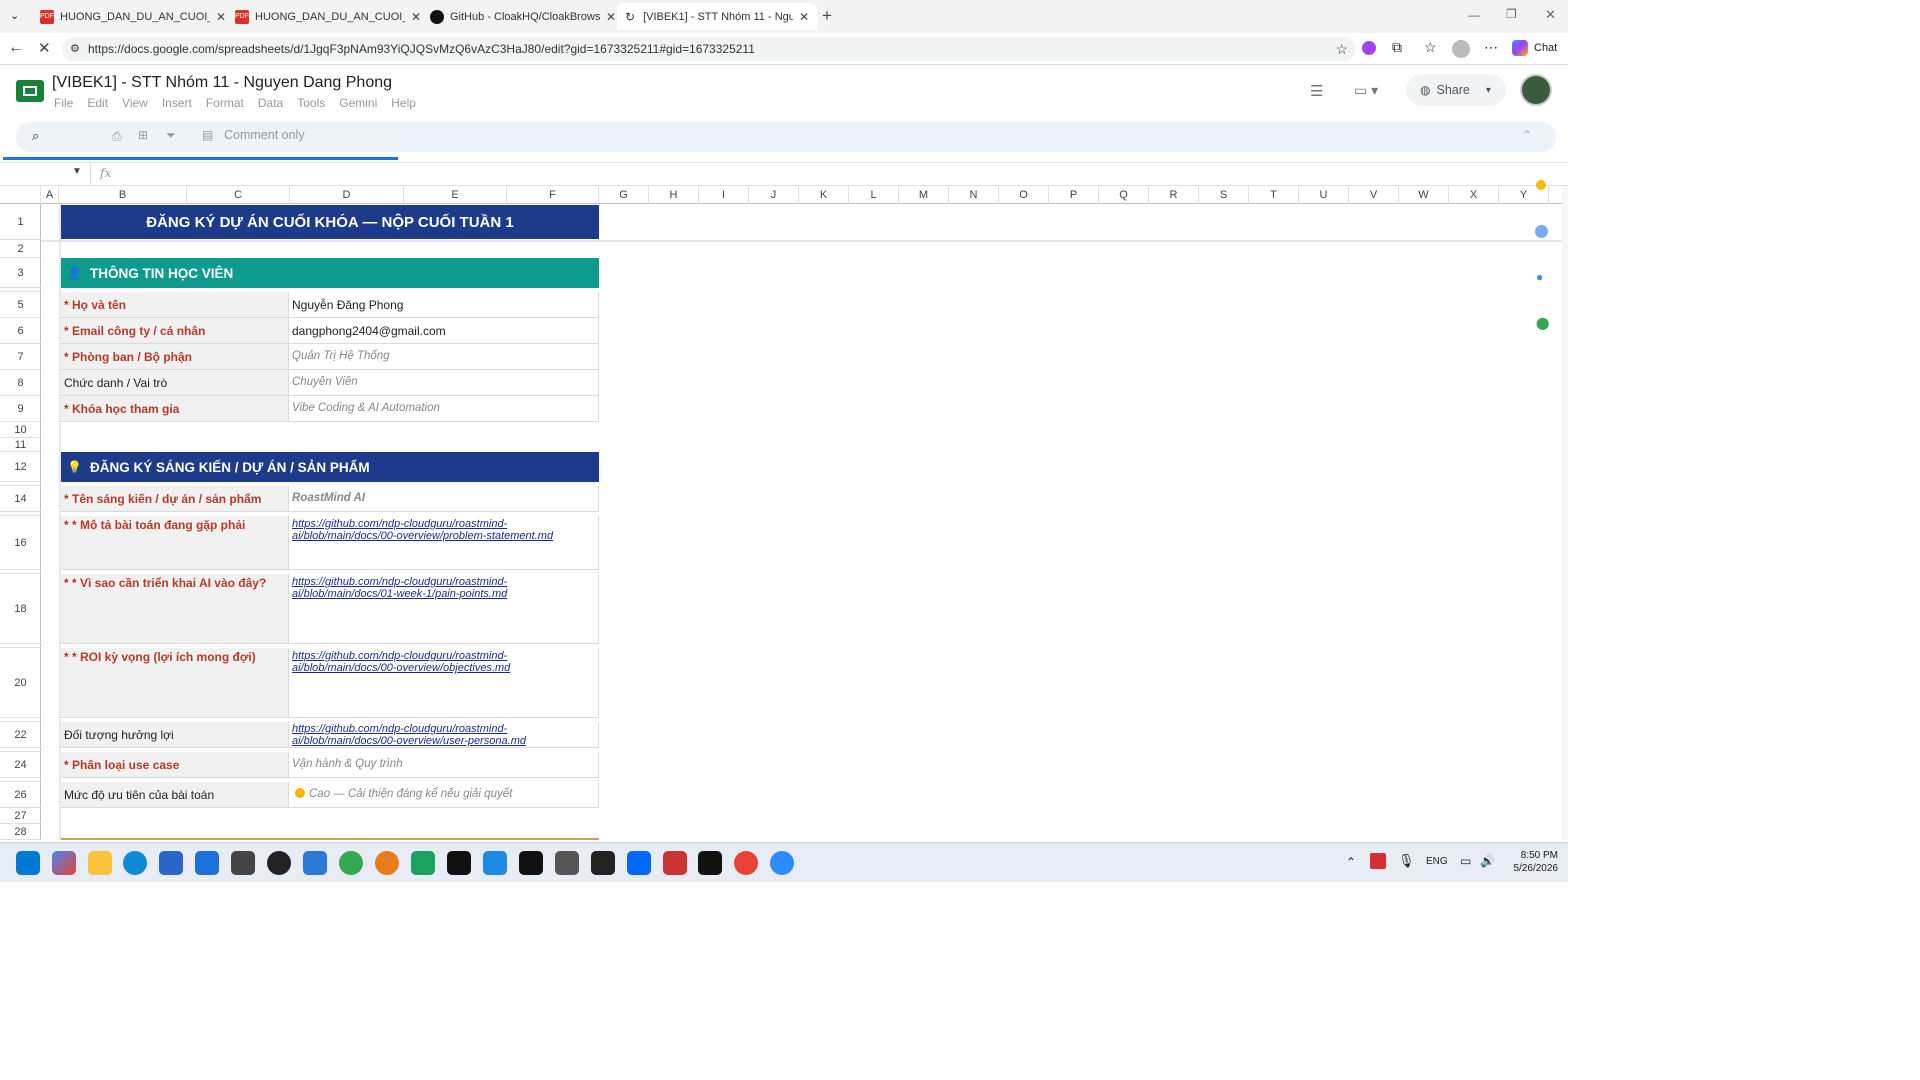 The height and width of the screenshot is (1080, 1920). I want to click on maps-icon: ⬤, so click(1542, 323).